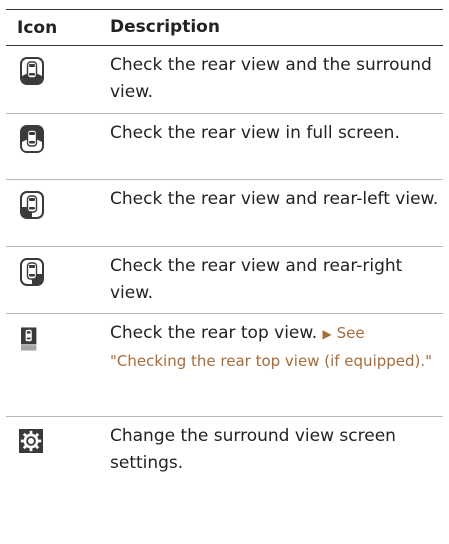 This screenshot has width=449, height=544. What do you see at coordinates (274, 199) in the screenshot?
I see `row-description: Check the rear view and rear-left view.` at bounding box center [274, 199].